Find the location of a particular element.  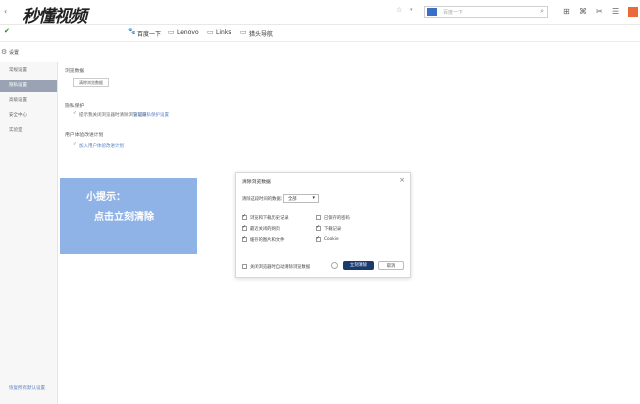

plan-option: 加入用户体验改进计划 is located at coordinates (101, 146).